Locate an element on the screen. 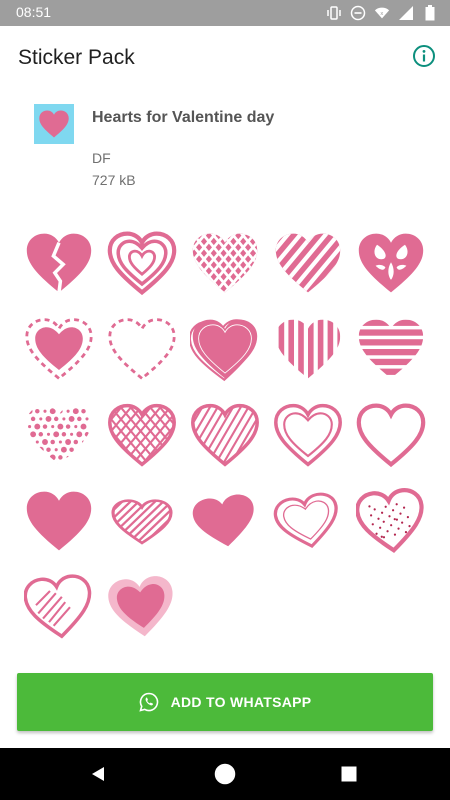 This screenshot has height=800, width=450. page-title: Sticker Pack is located at coordinates (76, 57).